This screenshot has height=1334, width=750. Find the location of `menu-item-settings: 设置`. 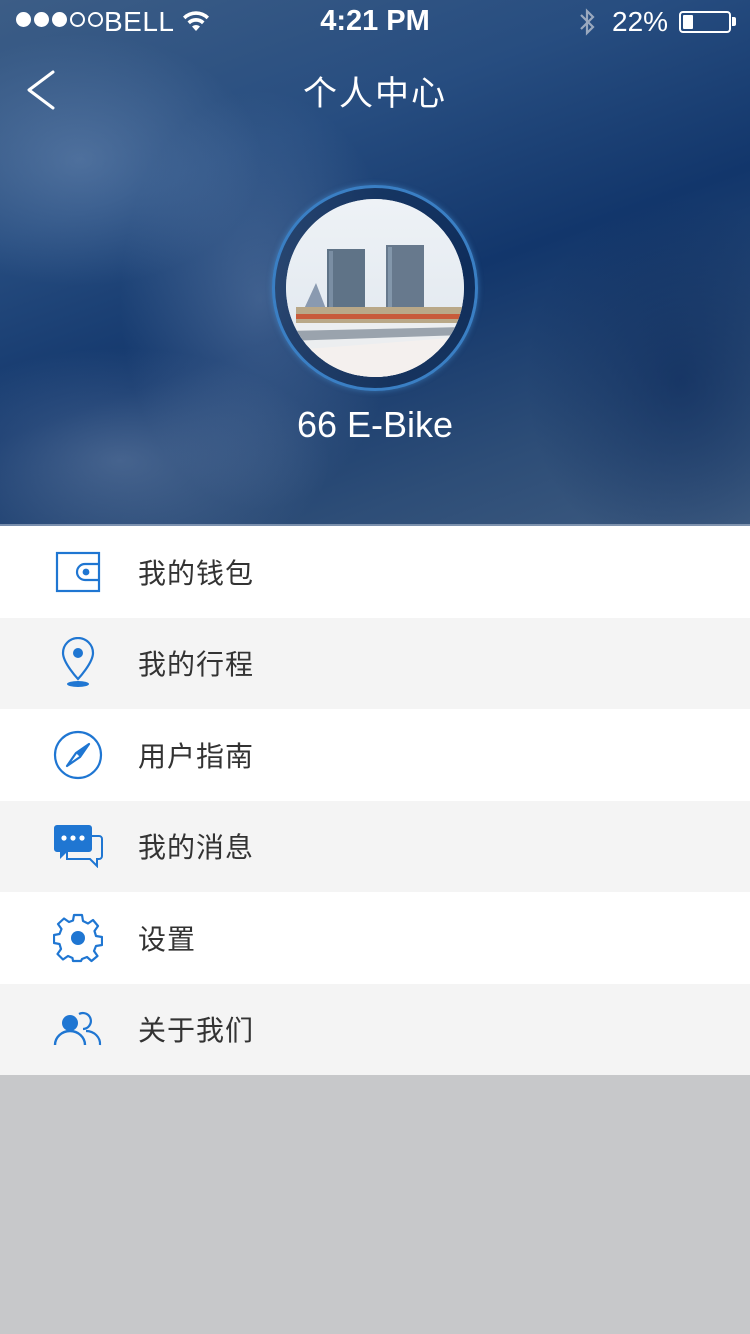

menu-item-settings: 设置 is located at coordinates (375, 938).